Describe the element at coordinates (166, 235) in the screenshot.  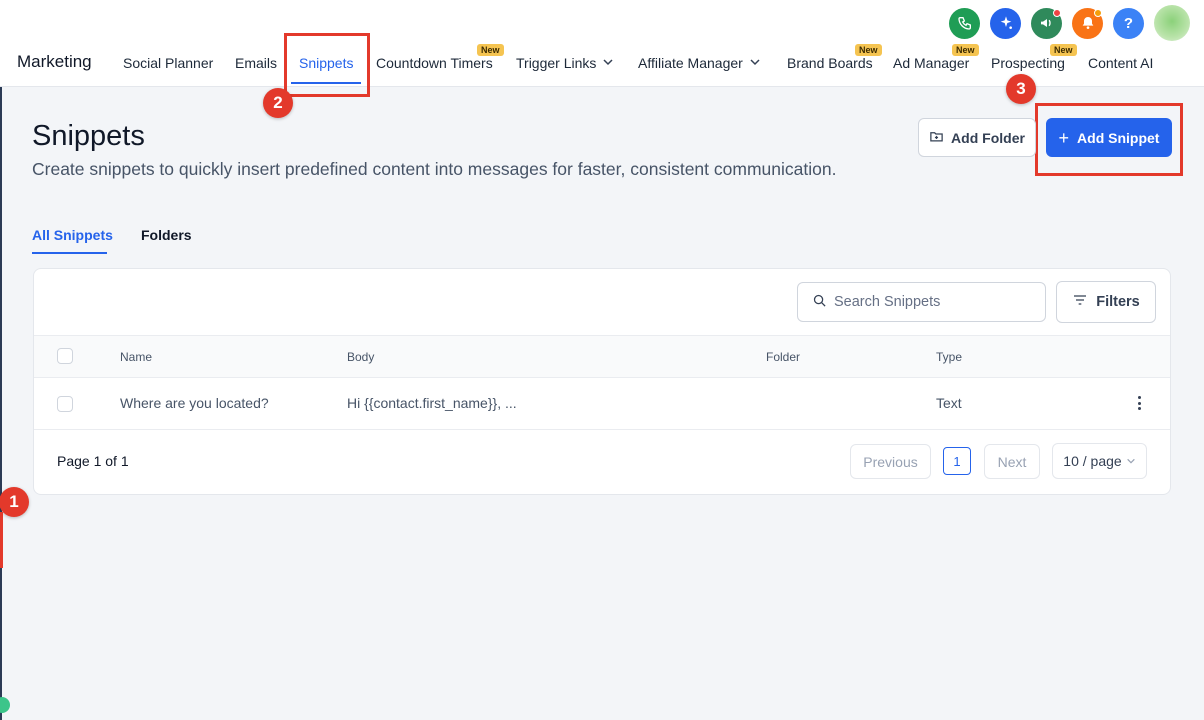
I see `tab-folders: Folders` at that location.